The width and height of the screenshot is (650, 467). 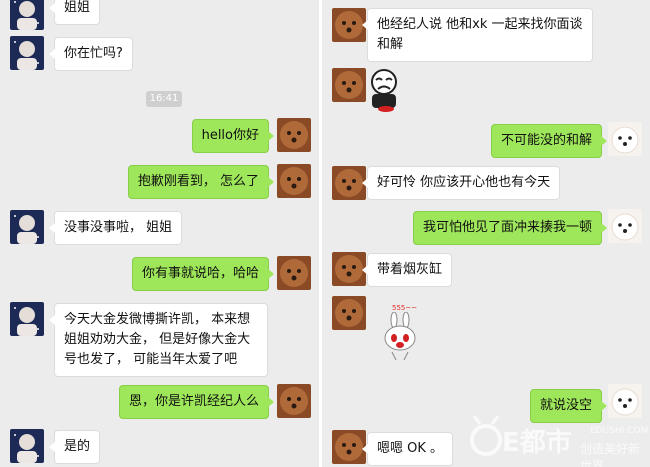 What do you see at coordinates (477, 35) in the screenshot?
I see `message-bubble-received: 他经纪人说 他和xk 一起来找你面谈和解` at bounding box center [477, 35].